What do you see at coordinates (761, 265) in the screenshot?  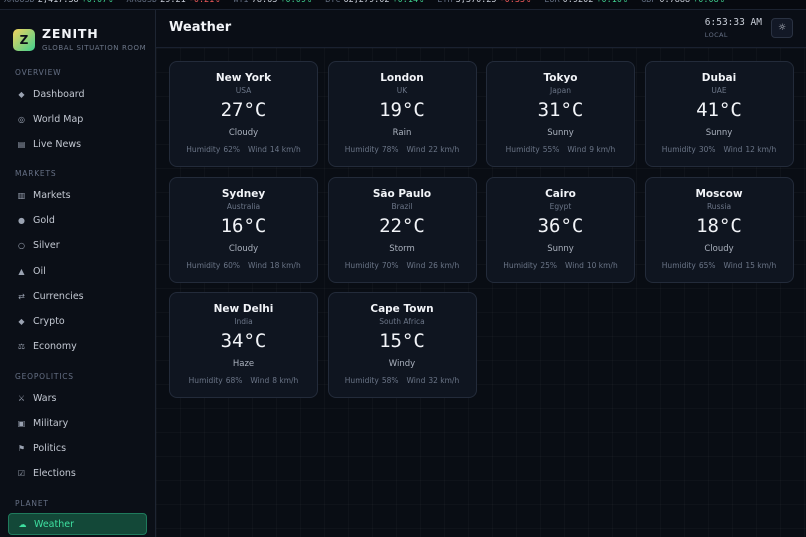 I see `wind-value: 15 km/h` at bounding box center [761, 265].